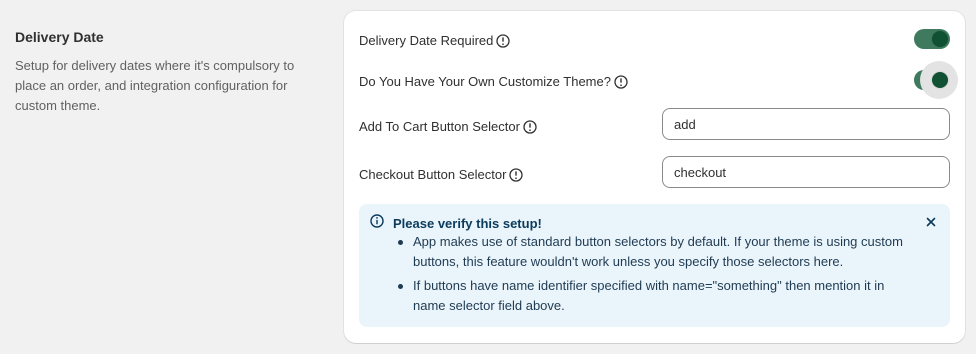 Image resolution: width=976 pixels, height=354 pixels. I want to click on checkout-selector-input, so click(806, 172).